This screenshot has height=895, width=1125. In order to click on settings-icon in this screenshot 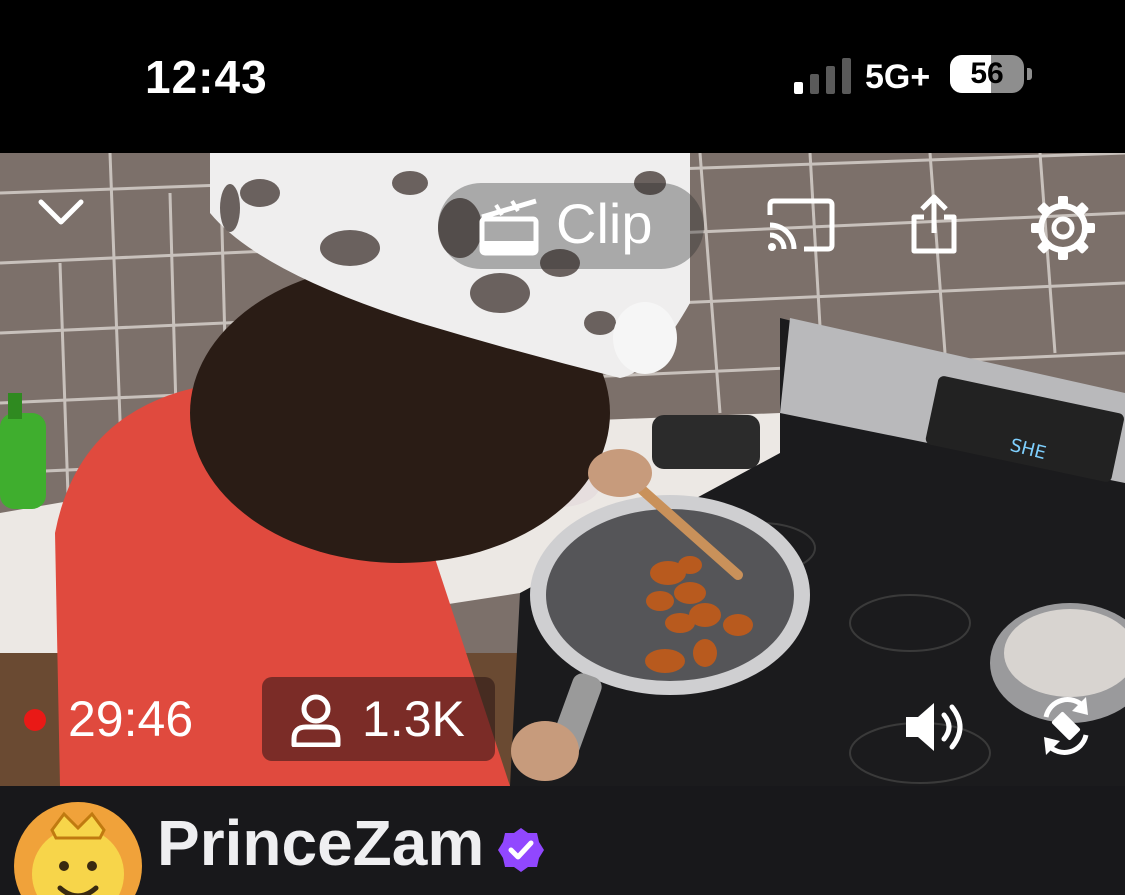, I will do `click(1063, 228)`.